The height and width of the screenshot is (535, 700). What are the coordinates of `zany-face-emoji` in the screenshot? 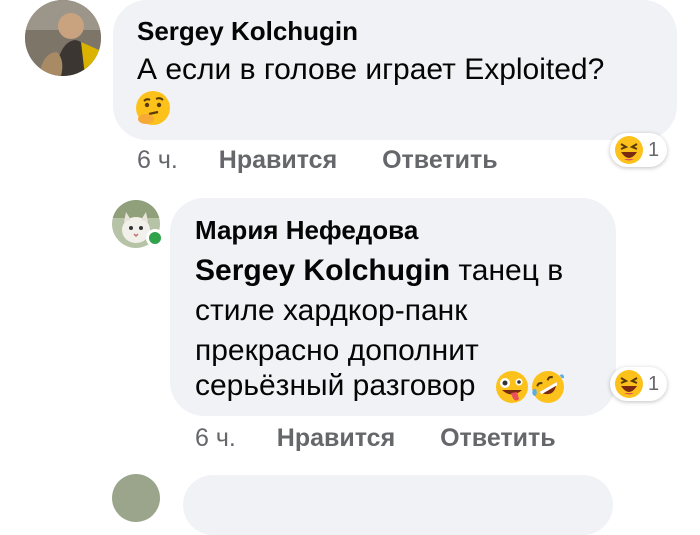 It's located at (512, 387).